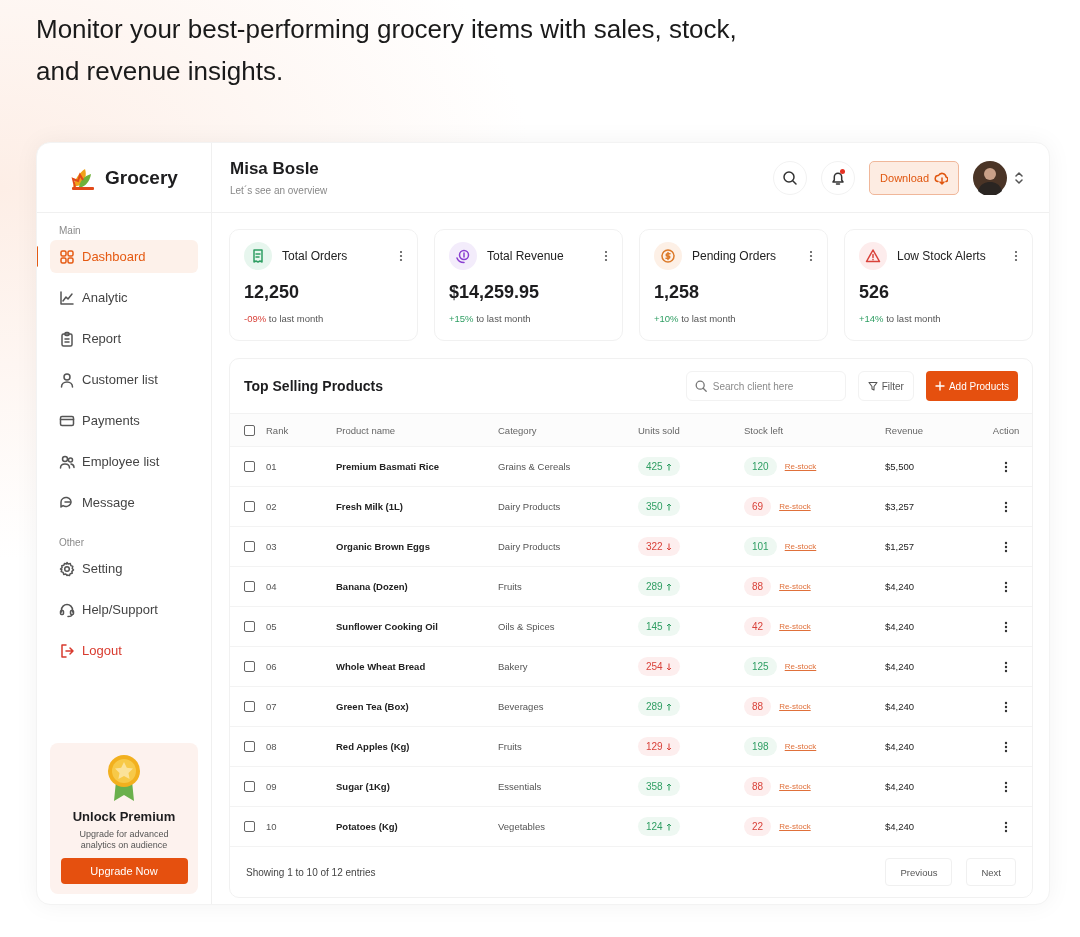 This screenshot has width=1080, height=937. Describe the element at coordinates (67, 609) in the screenshot. I see `headset-icon` at that location.